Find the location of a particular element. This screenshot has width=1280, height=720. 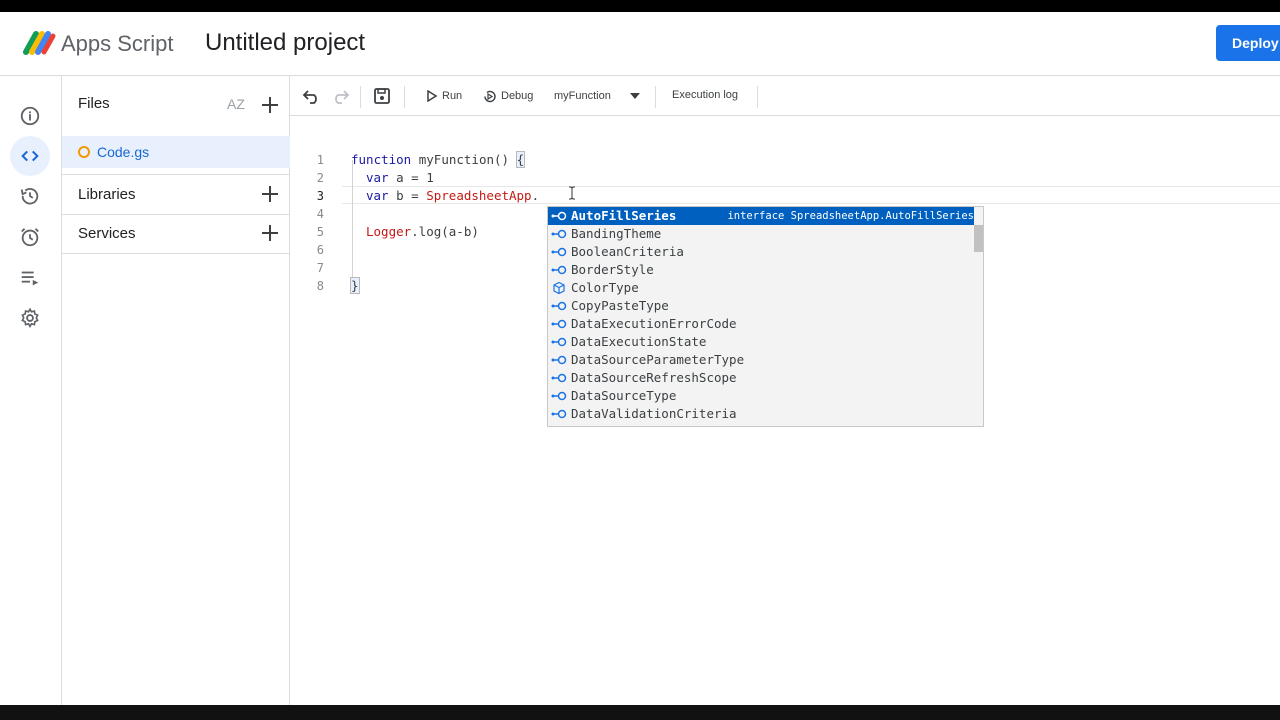

keyword: function is located at coordinates (381, 159).